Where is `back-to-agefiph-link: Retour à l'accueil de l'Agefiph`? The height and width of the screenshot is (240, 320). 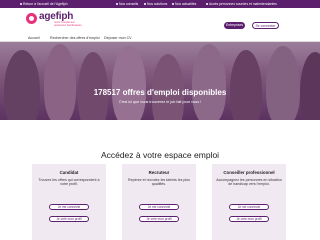
back-to-agefiph-link: Retour à l'accueil de l'Agefiph is located at coordinates (43, 4).